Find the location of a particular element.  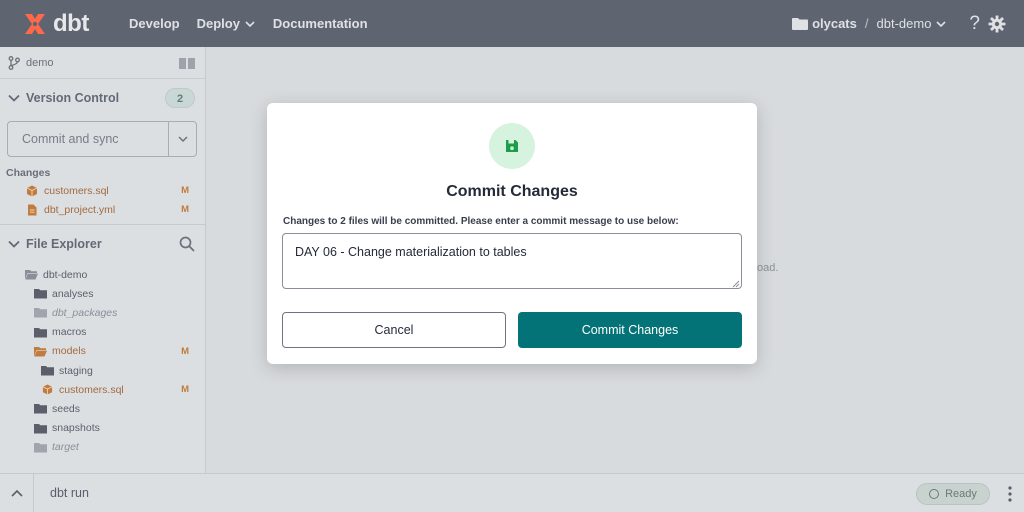

more-options-icon is located at coordinates (1010, 494).